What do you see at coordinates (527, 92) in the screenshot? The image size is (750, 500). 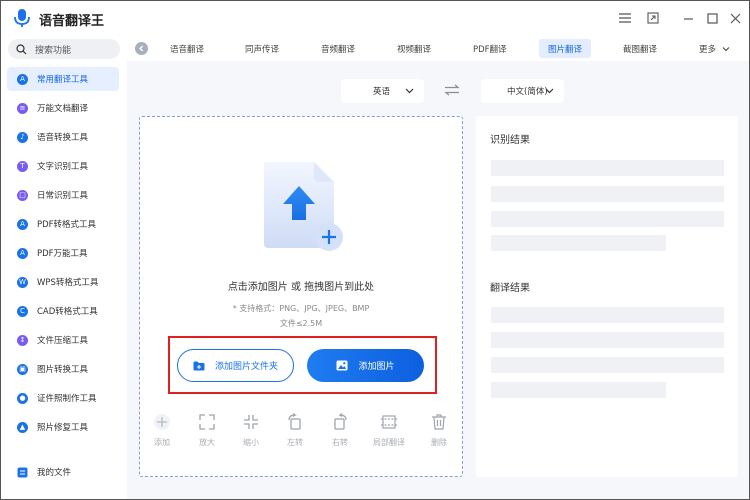 I see `target-language-value: 中文(简体)` at bounding box center [527, 92].